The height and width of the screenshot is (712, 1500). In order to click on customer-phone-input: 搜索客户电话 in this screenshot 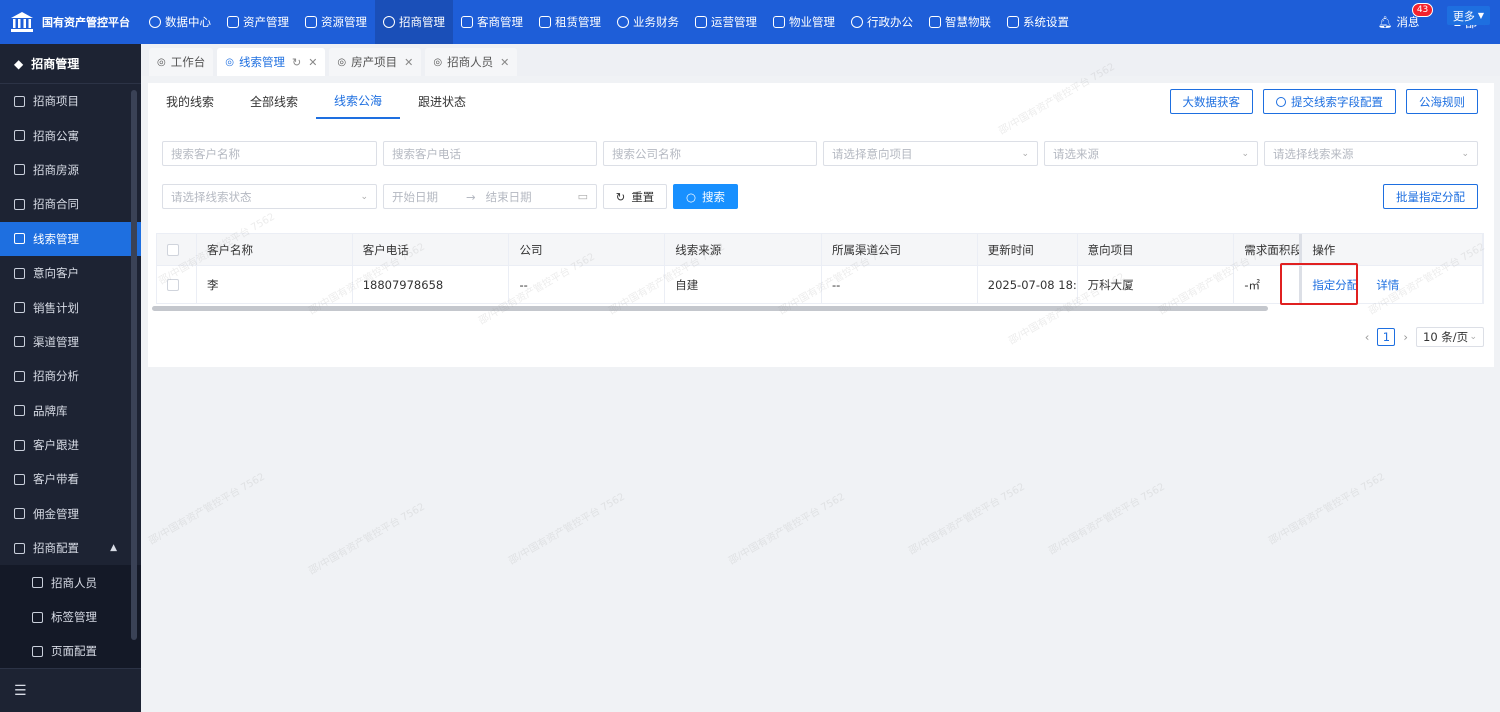, I will do `click(490, 153)`.